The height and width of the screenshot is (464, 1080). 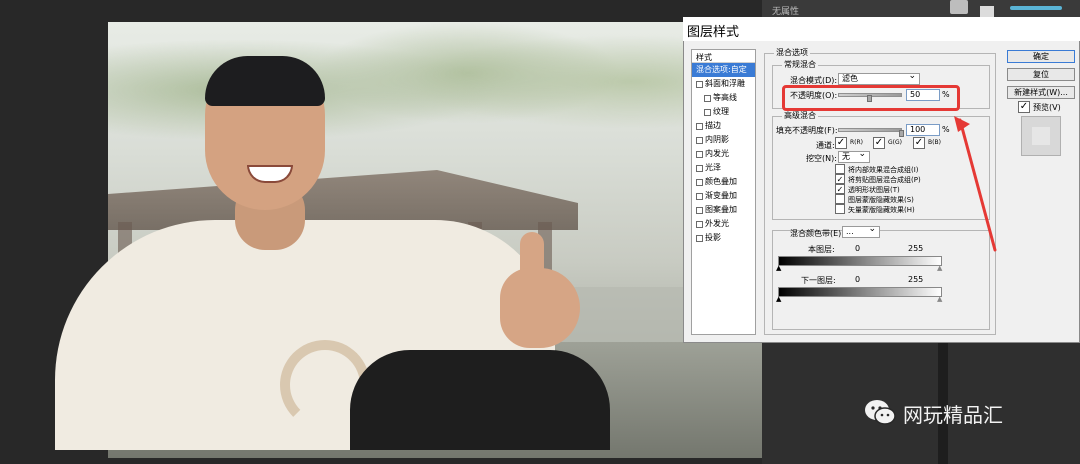 I want to click on person-pants, so click(x=480, y=400).